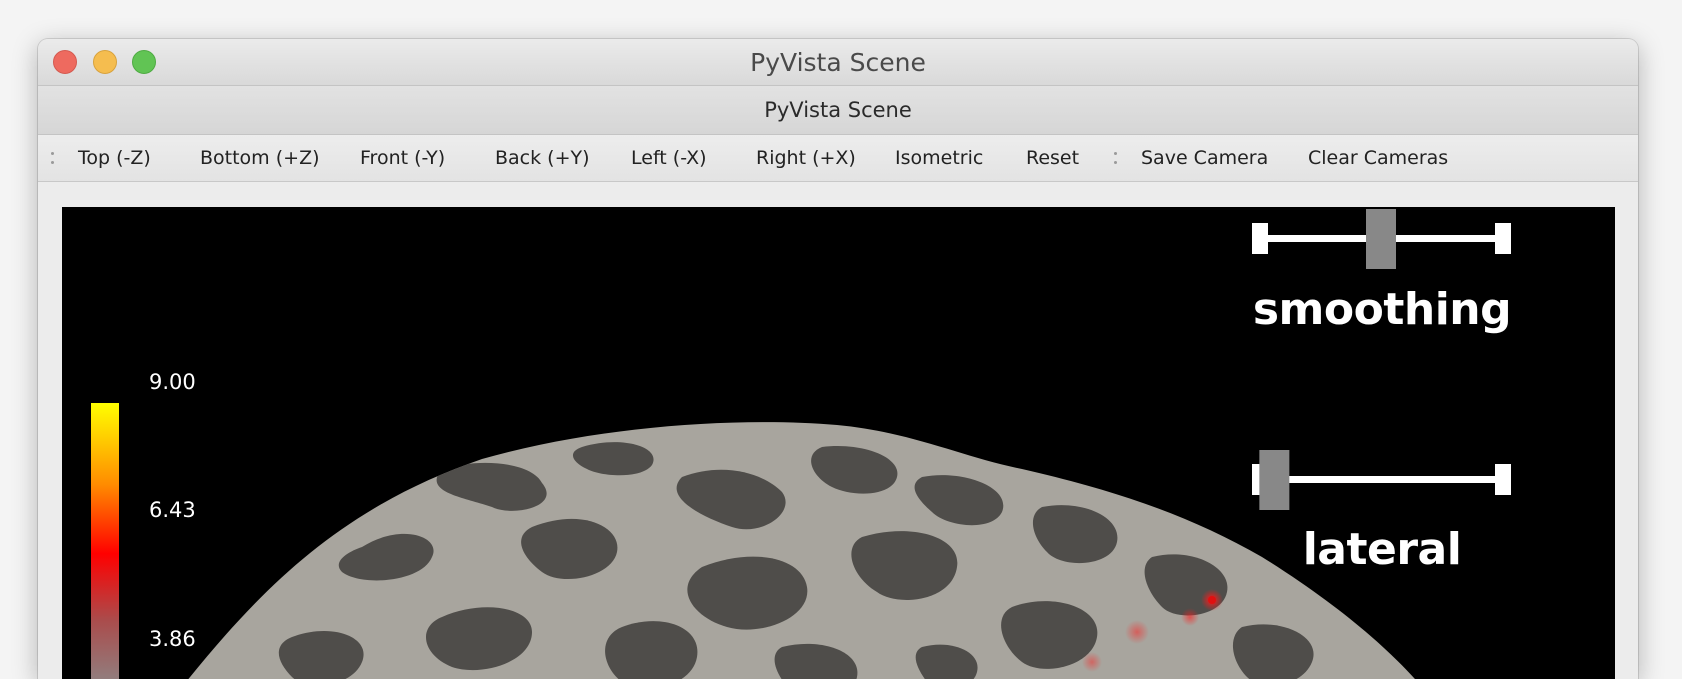 The height and width of the screenshot is (679, 1682). What do you see at coordinates (402, 158) in the screenshot?
I see `front-view-button: Front (-Y)` at bounding box center [402, 158].